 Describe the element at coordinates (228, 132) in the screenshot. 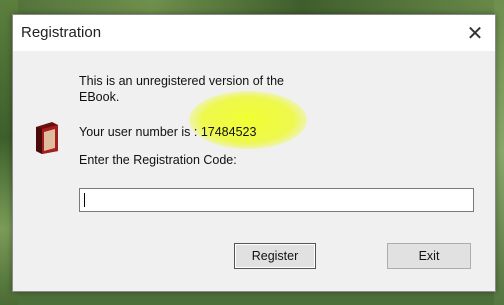

I see `user-number-value: 17484523` at that location.